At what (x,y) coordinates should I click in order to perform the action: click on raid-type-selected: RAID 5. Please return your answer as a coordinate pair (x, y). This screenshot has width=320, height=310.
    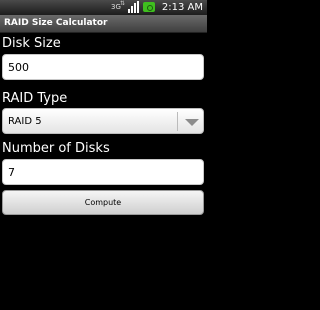
    Looking at the image, I should click on (25, 121).